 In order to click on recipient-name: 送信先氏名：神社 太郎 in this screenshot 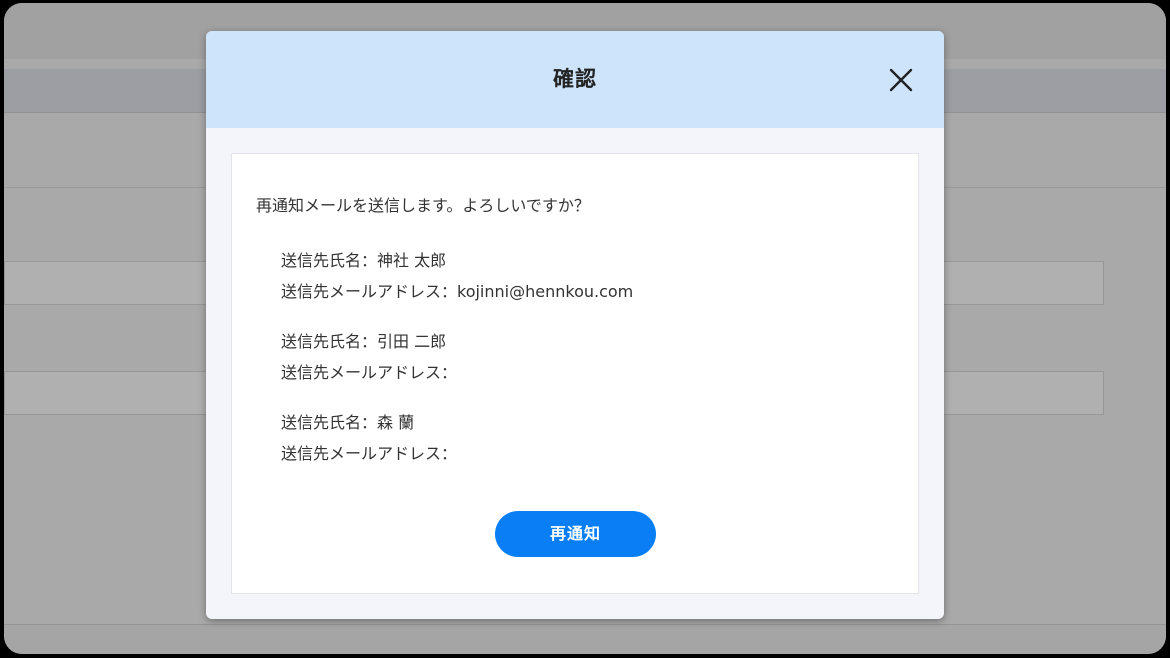, I will do `click(364, 260)`.